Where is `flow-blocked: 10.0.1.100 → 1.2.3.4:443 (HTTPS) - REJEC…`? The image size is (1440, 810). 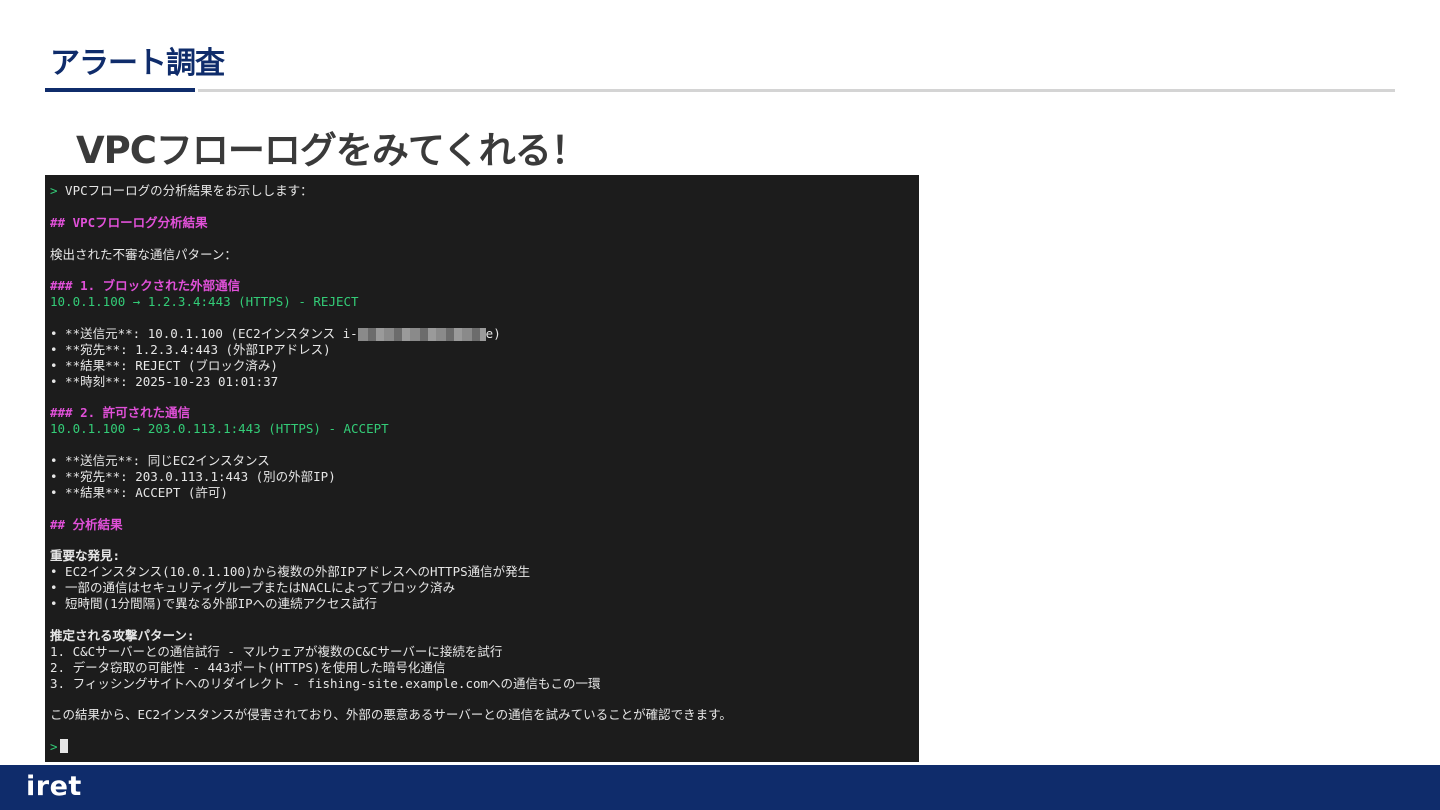
flow-blocked: 10.0.1.100 → 1.2.3.4:443 (HTTPS) - REJEC… is located at coordinates (204, 302).